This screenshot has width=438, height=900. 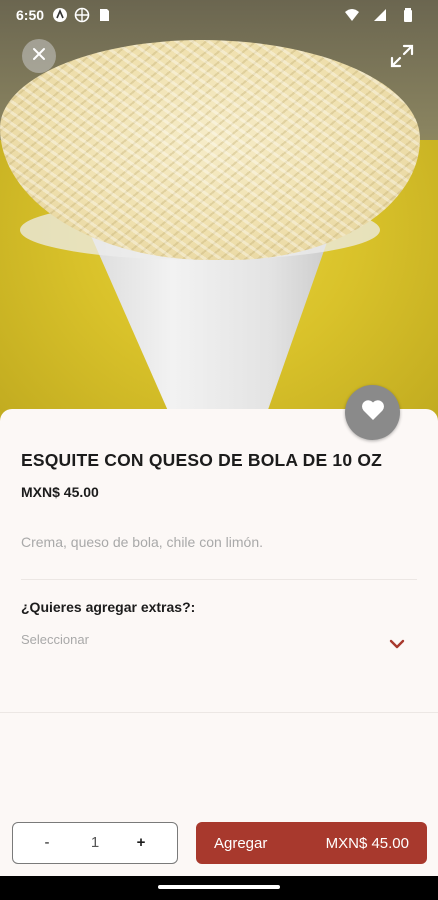 I want to click on quantity-value: 1, so click(x=95, y=842).